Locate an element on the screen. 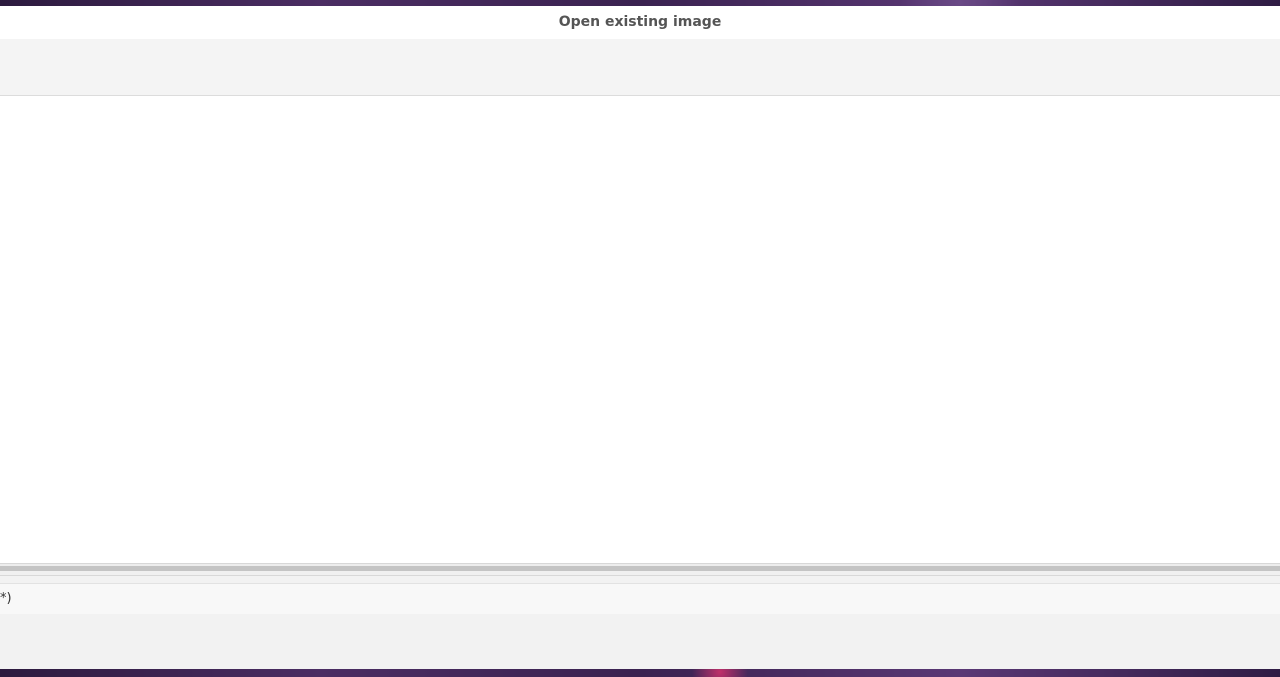 The width and height of the screenshot is (1280, 677). path-toolbar is located at coordinates (640, 67).